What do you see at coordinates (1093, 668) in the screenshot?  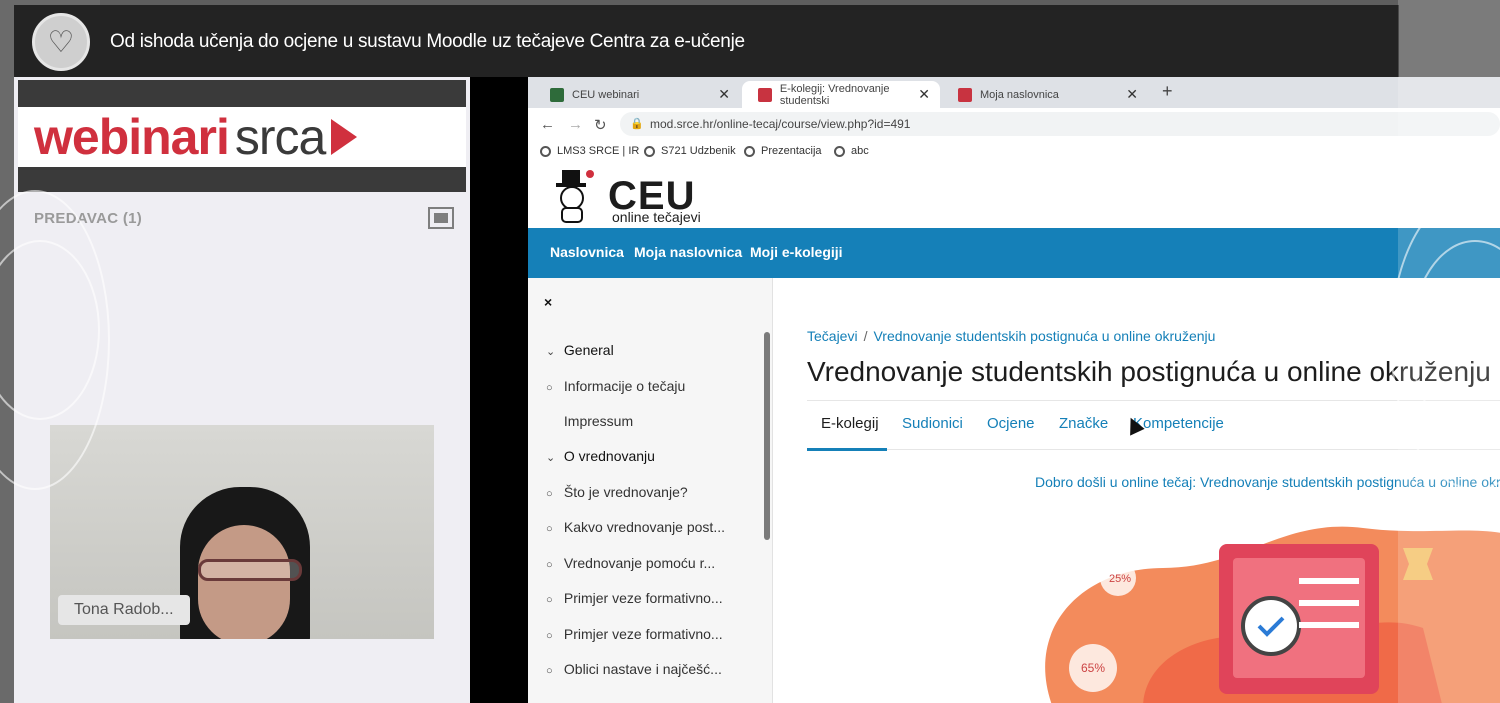 I see `badge-65: 65%` at bounding box center [1093, 668].